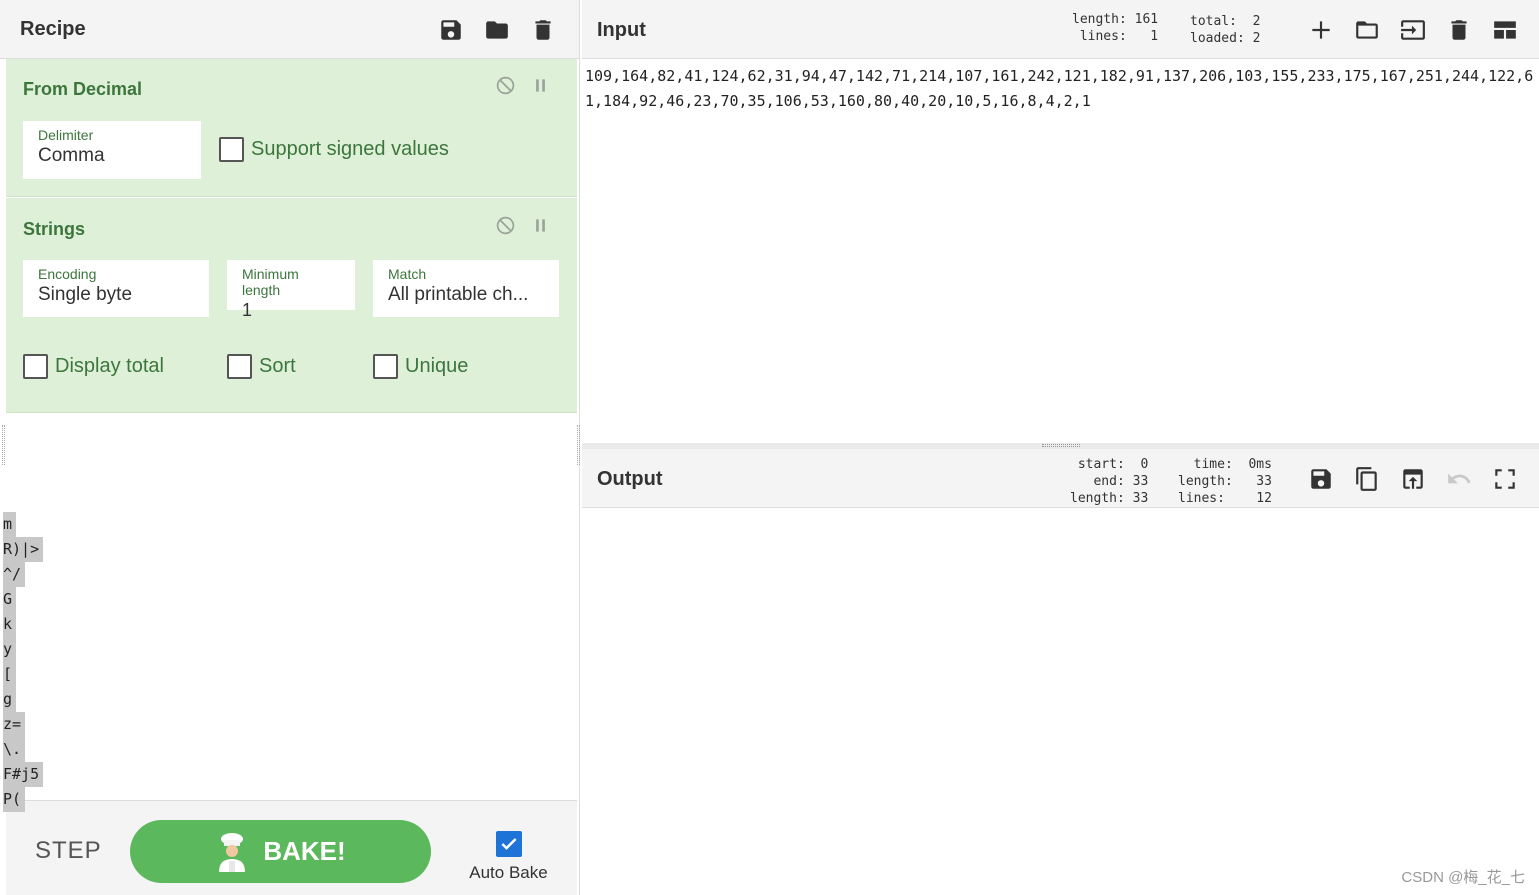 The width and height of the screenshot is (1539, 895). What do you see at coordinates (14, 574) in the screenshot?
I see `output-line: ^/` at bounding box center [14, 574].